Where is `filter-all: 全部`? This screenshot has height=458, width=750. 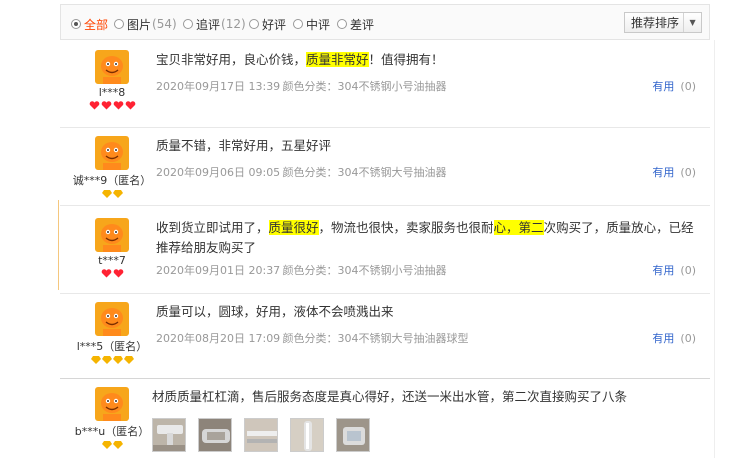
filter-all: 全部 is located at coordinates (89, 24).